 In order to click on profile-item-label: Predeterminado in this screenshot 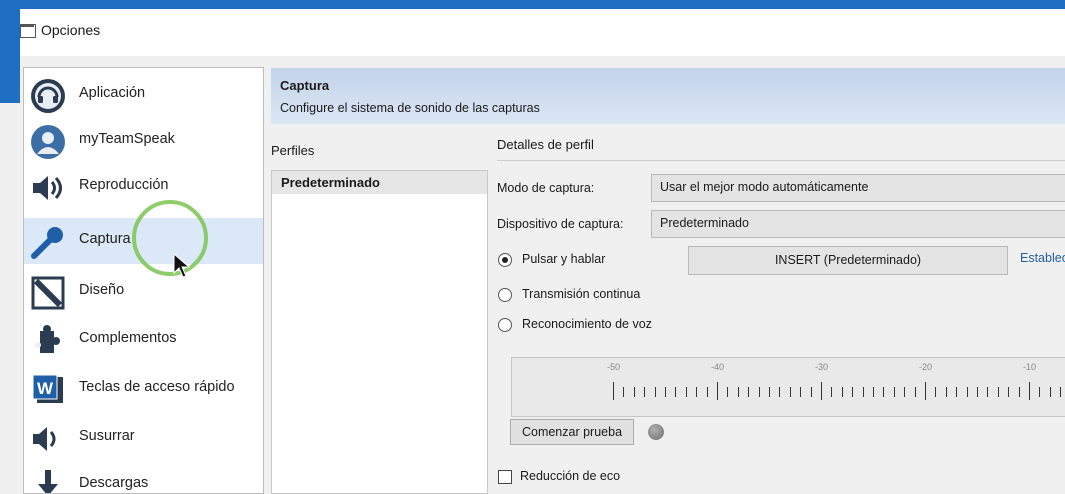, I will do `click(330, 182)`.